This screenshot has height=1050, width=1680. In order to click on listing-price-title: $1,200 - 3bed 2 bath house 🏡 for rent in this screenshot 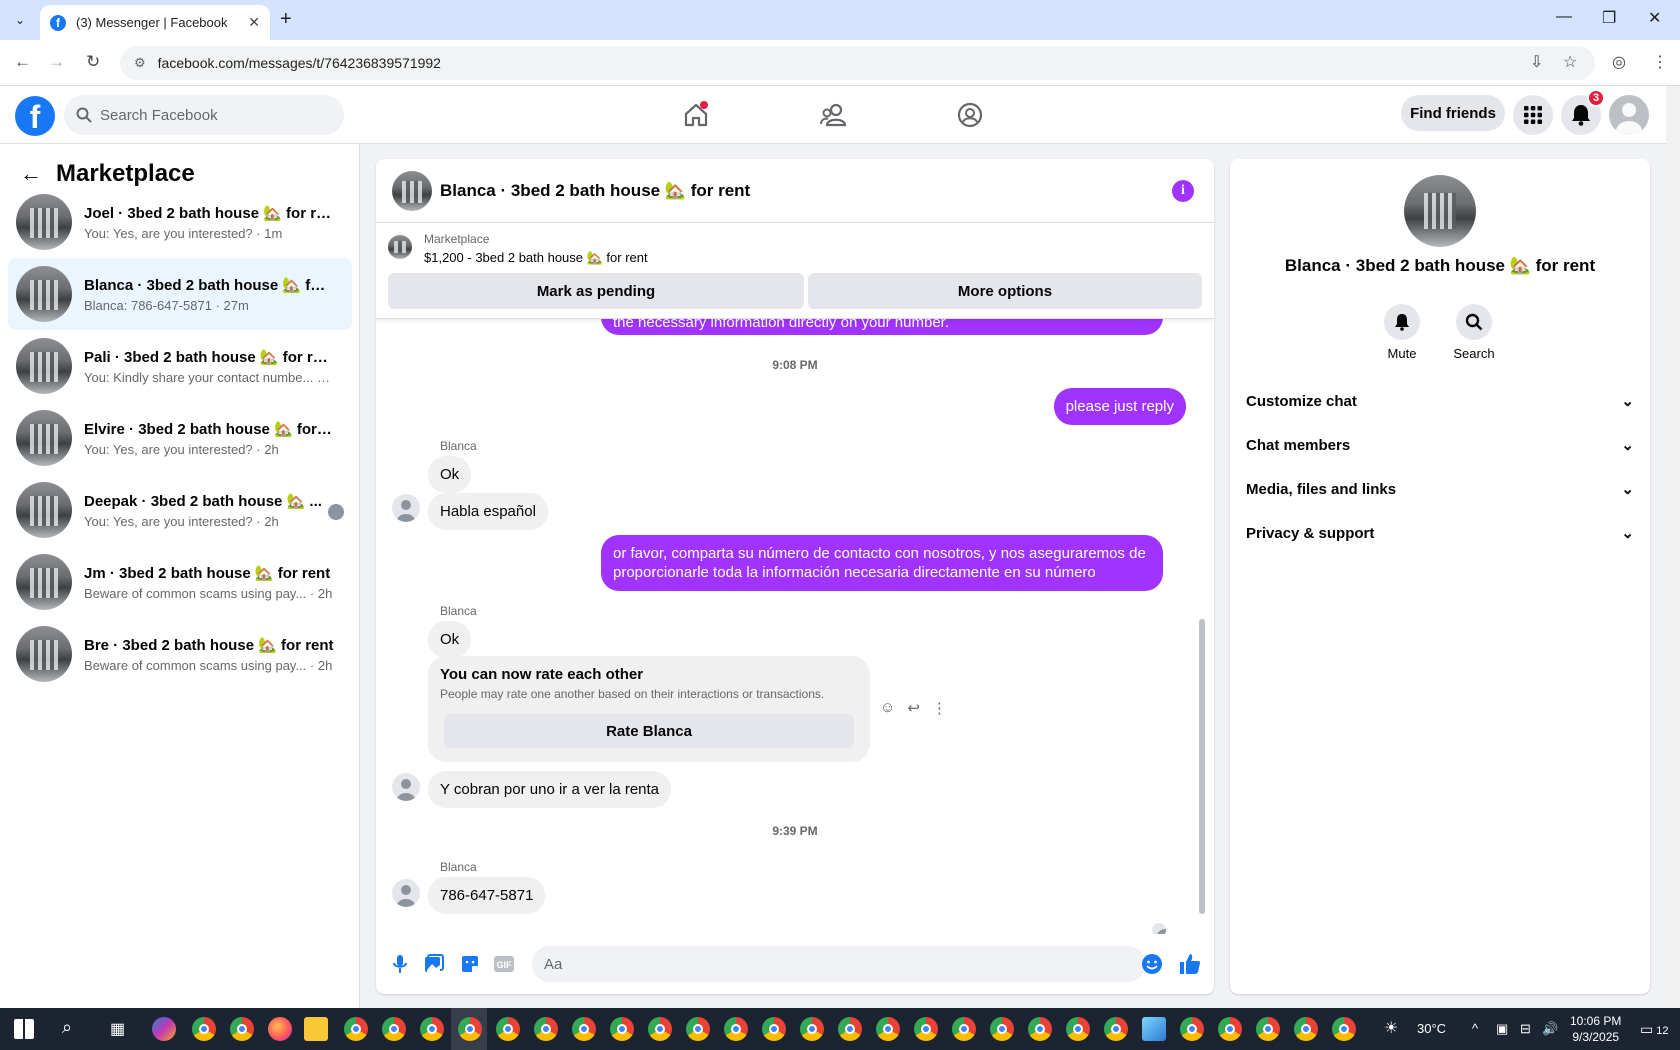, I will do `click(536, 258)`.